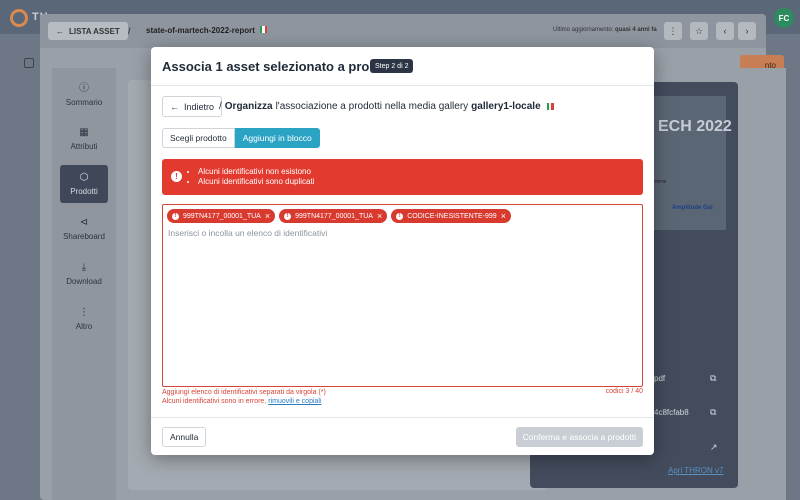  What do you see at coordinates (84, 177) in the screenshot?
I see `box-icon: ⬡` at bounding box center [84, 177].